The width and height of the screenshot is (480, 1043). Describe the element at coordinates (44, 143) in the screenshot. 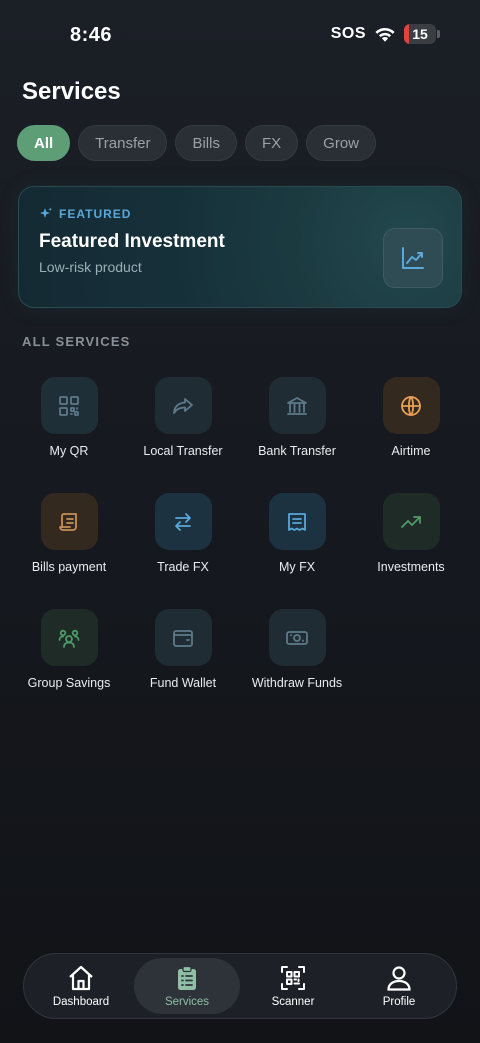

I see `filter-chip-all: All` at that location.